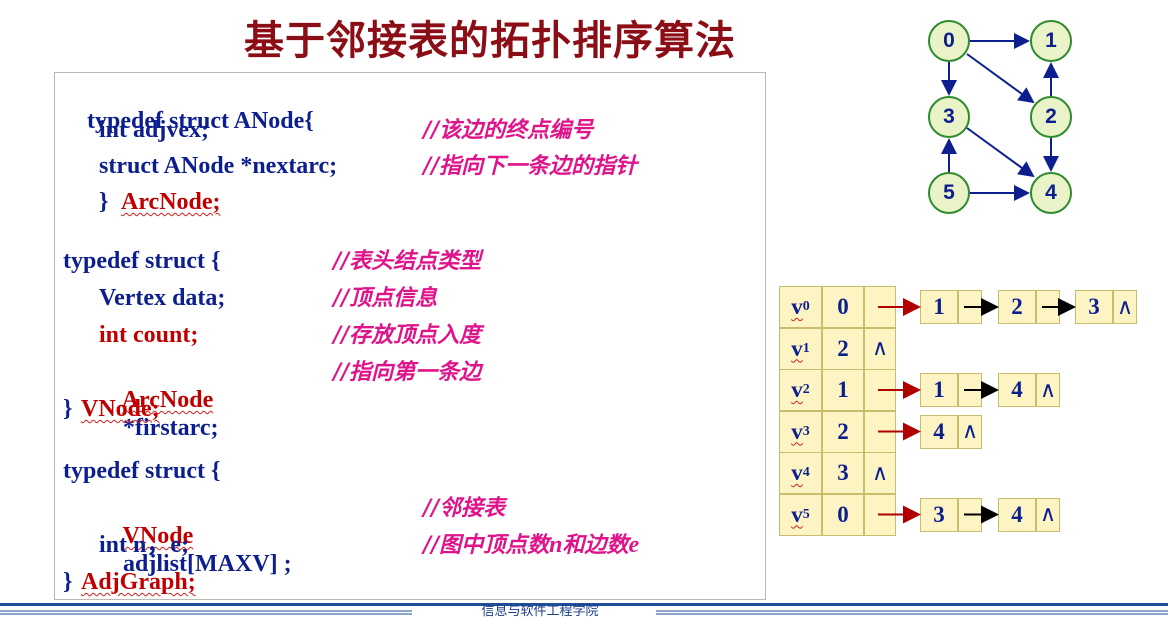 The height and width of the screenshot is (619, 1168). Describe the element at coordinates (540, 611) in the screenshot. I see `footer-college-name: 信息与软件工程学院` at that location.